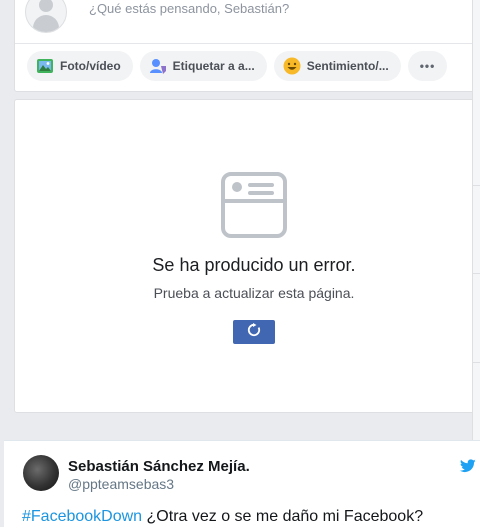 The width and height of the screenshot is (480, 527). I want to click on error-subtitle: Prueba a actualizar esta página., so click(254, 293).